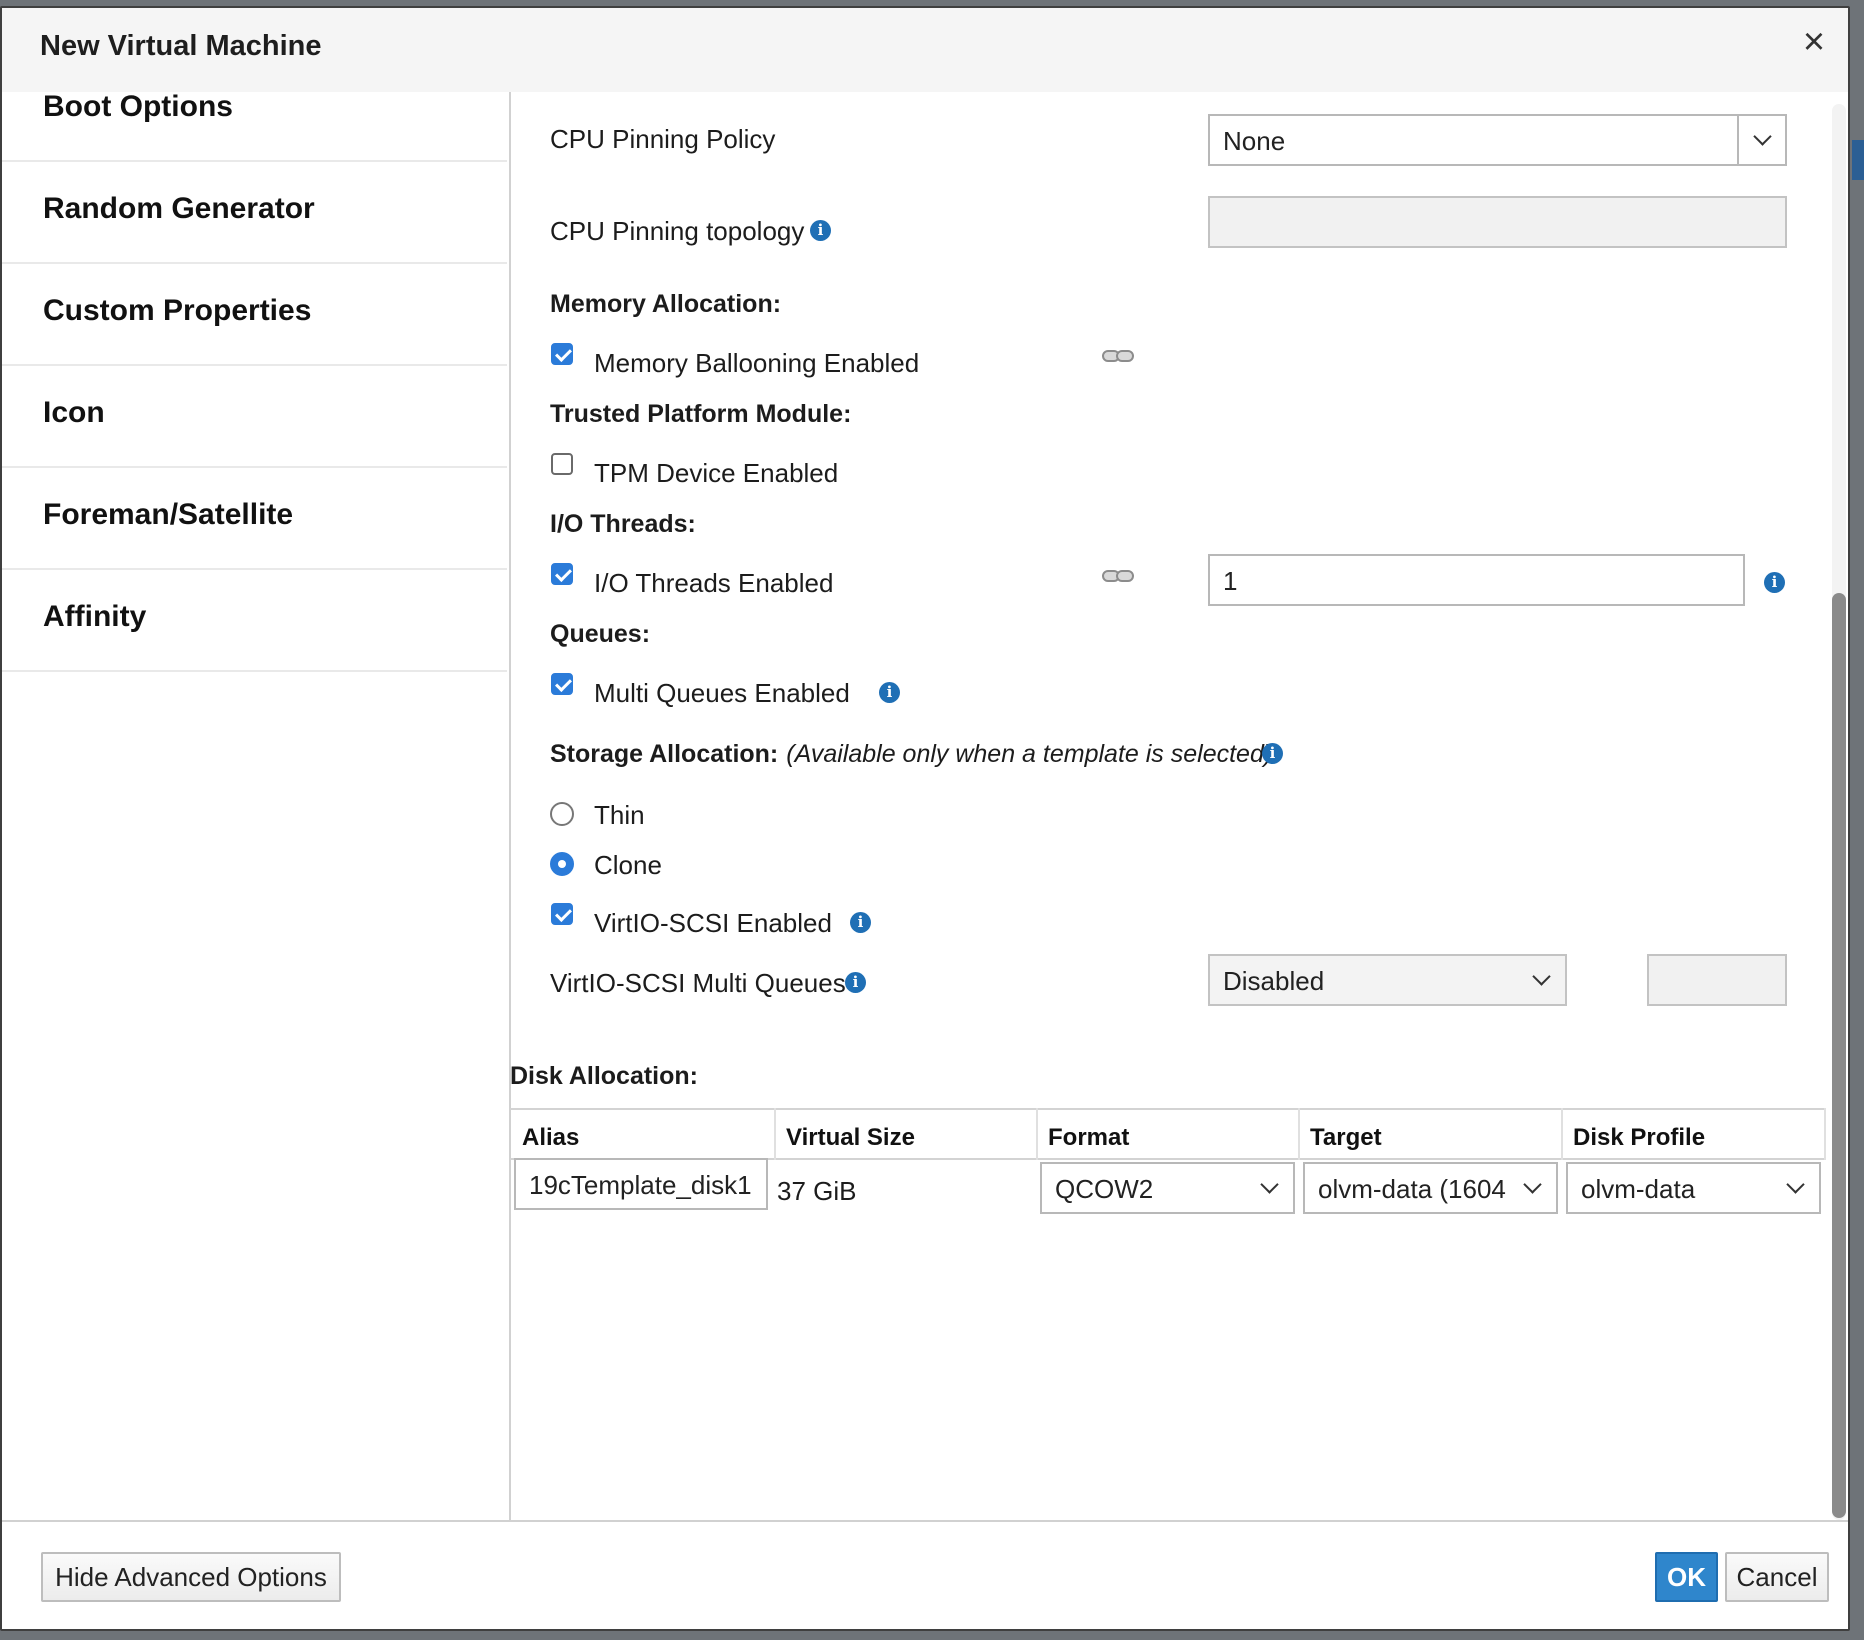  I want to click on sidebar-item-label: Affinity, so click(95, 616).